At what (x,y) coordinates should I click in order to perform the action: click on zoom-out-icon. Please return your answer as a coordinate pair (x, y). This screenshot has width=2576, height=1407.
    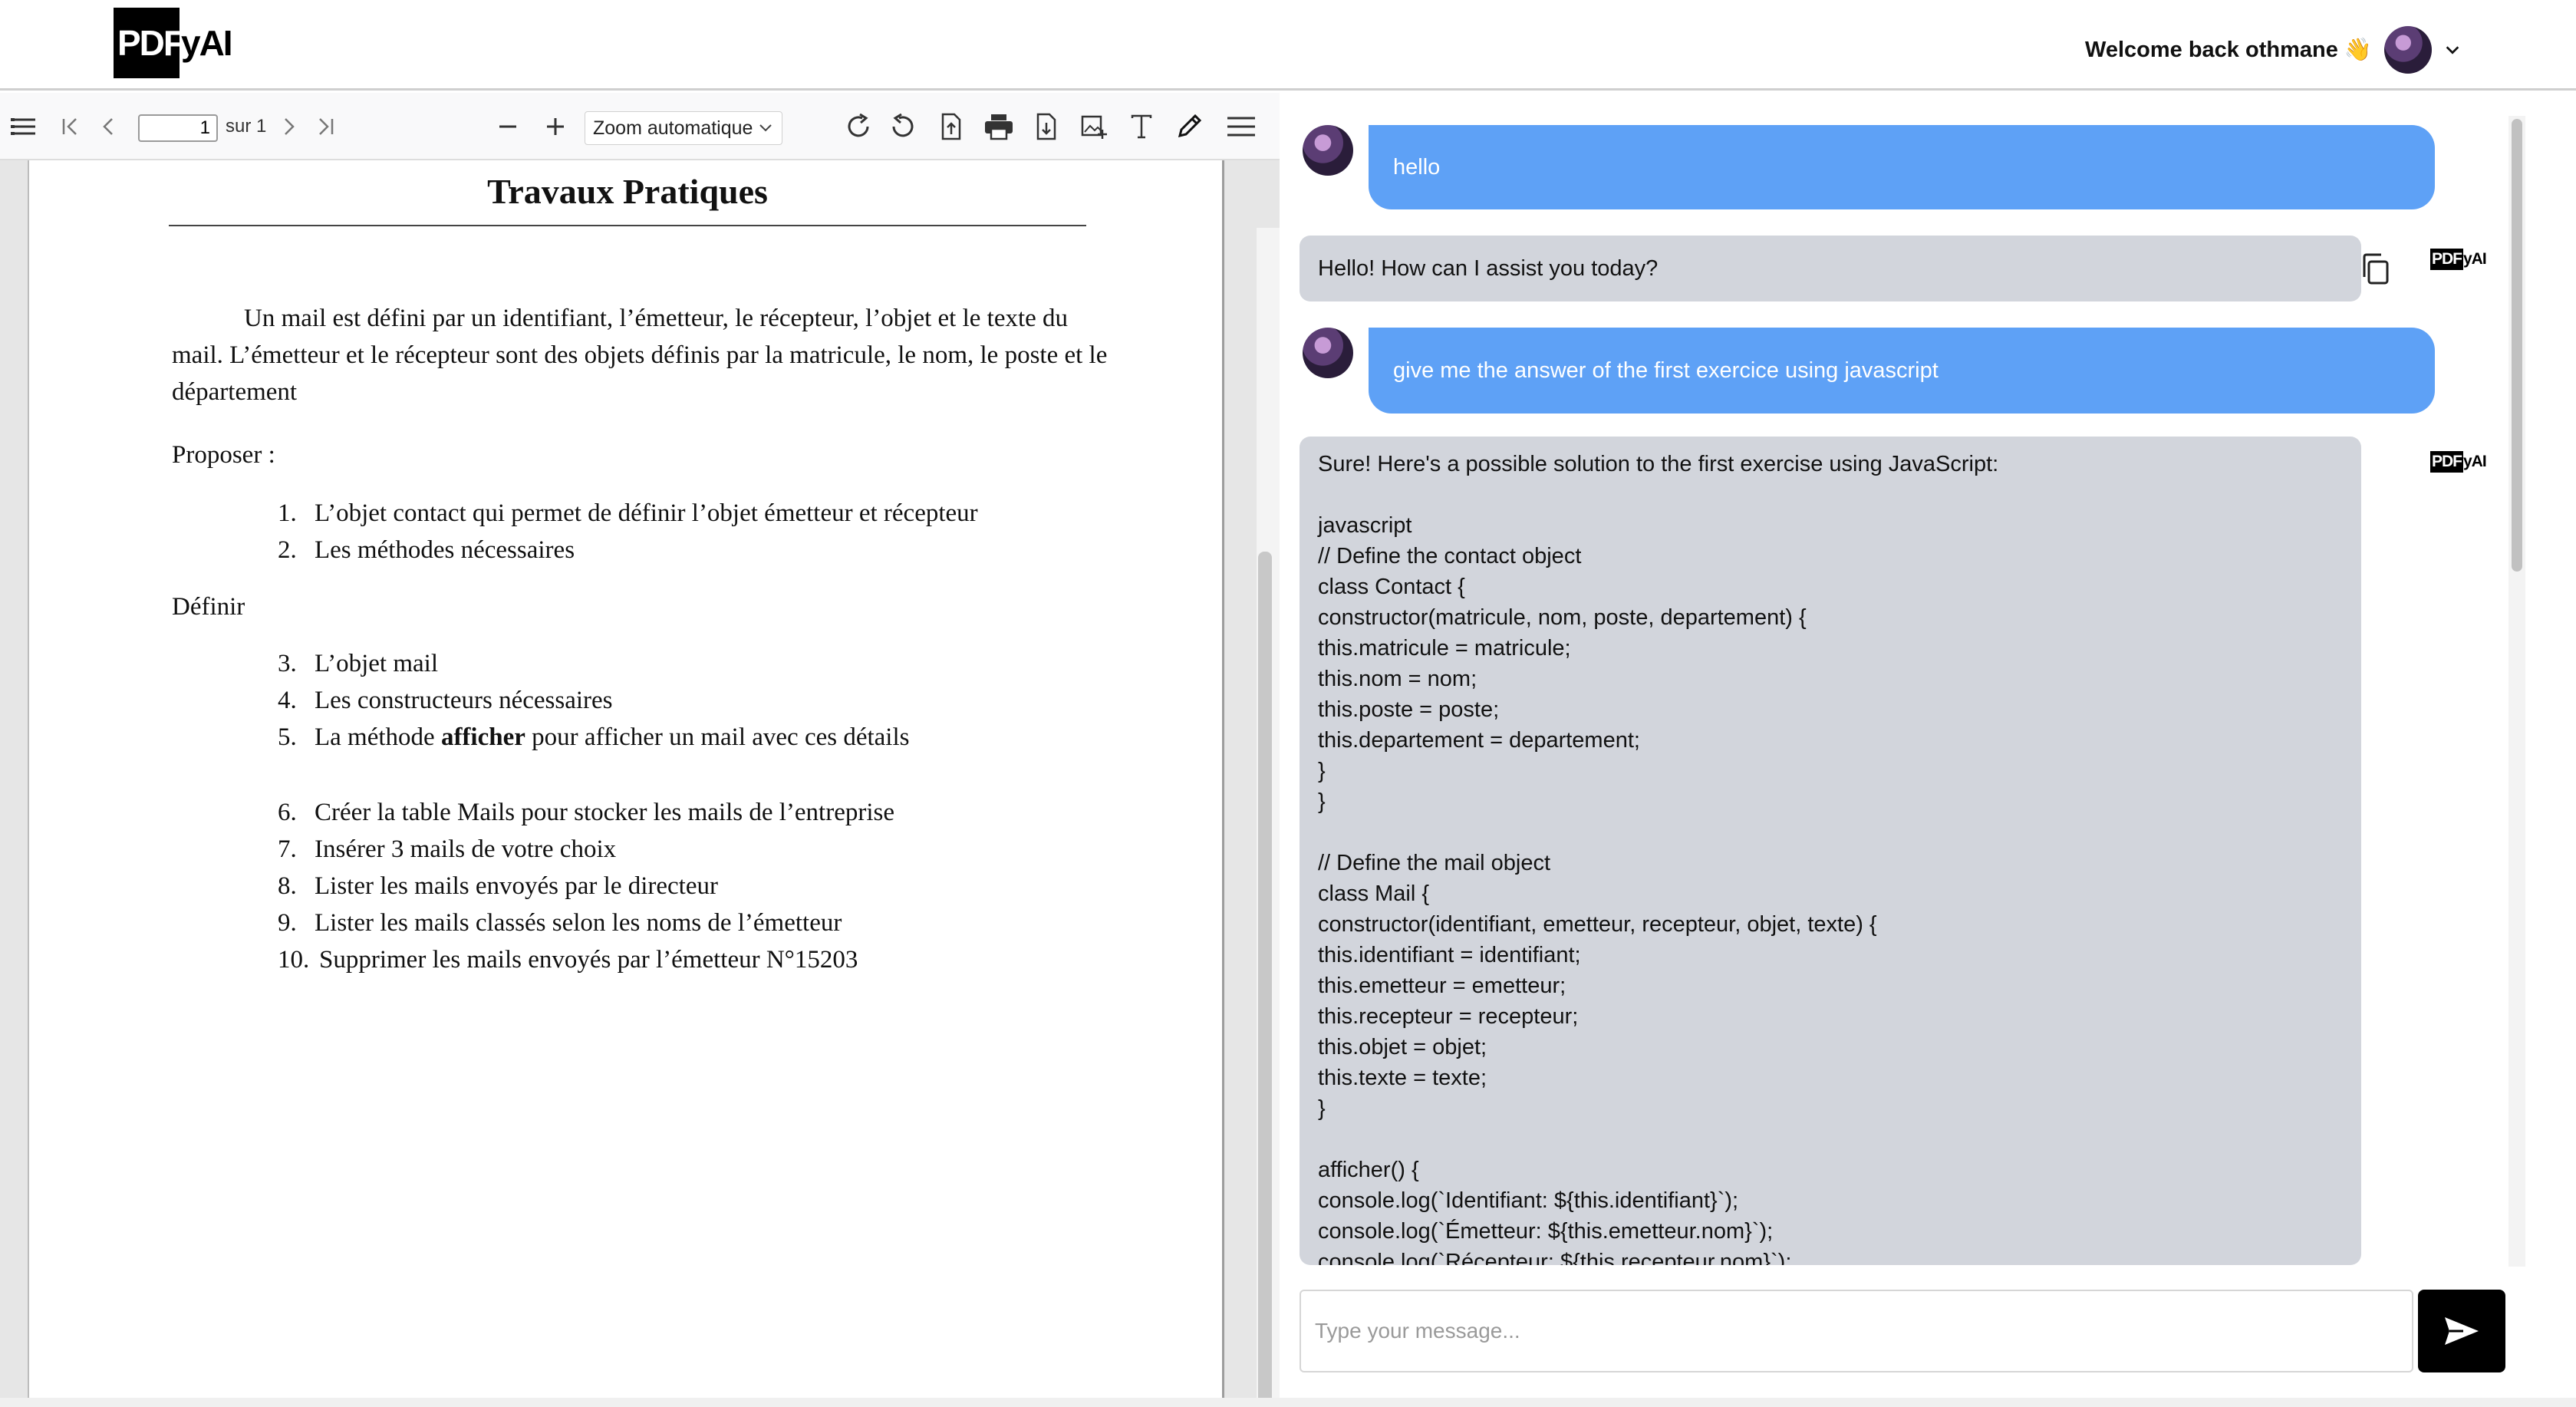
    Looking at the image, I should click on (508, 127).